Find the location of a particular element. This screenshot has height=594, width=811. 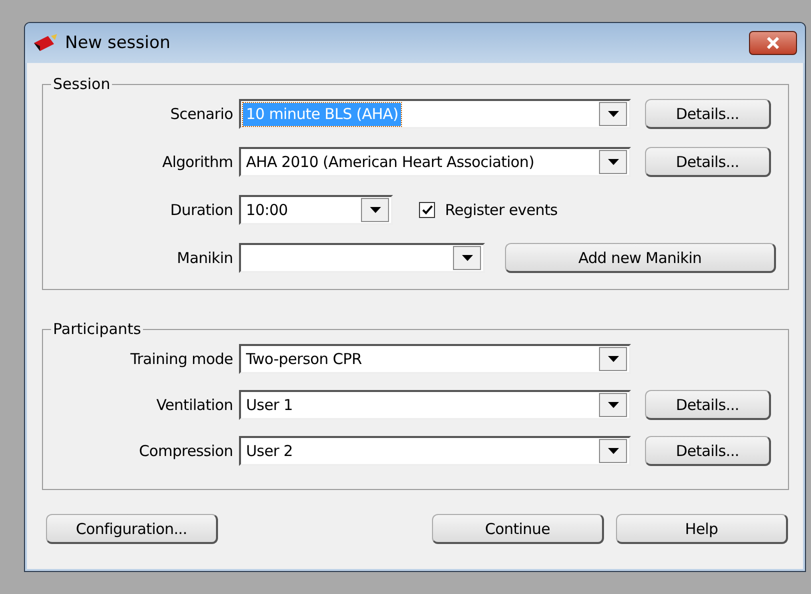

close-icon is located at coordinates (773, 43).